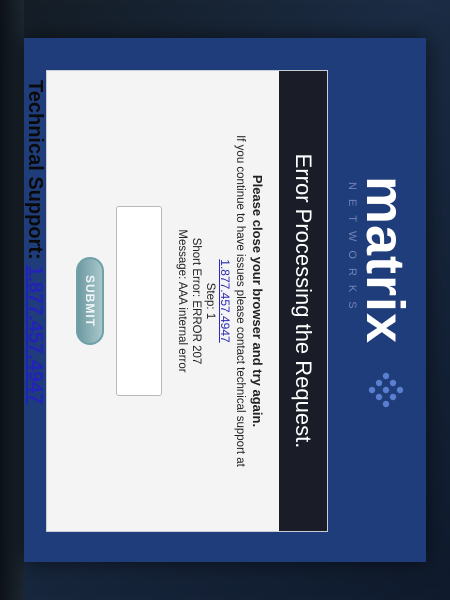 This screenshot has height=600, width=450. What do you see at coordinates (182, 301) in the screenshot?
I see `error-message: Message: AAA internal error` at bounding box center [182, 301].